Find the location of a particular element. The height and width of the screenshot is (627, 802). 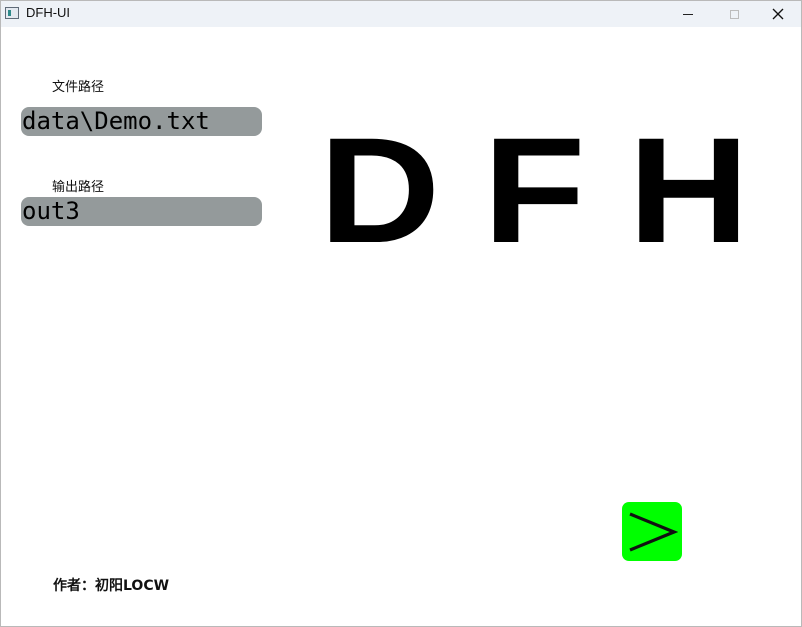

maximize-icon is located at coordinates (734, 14).